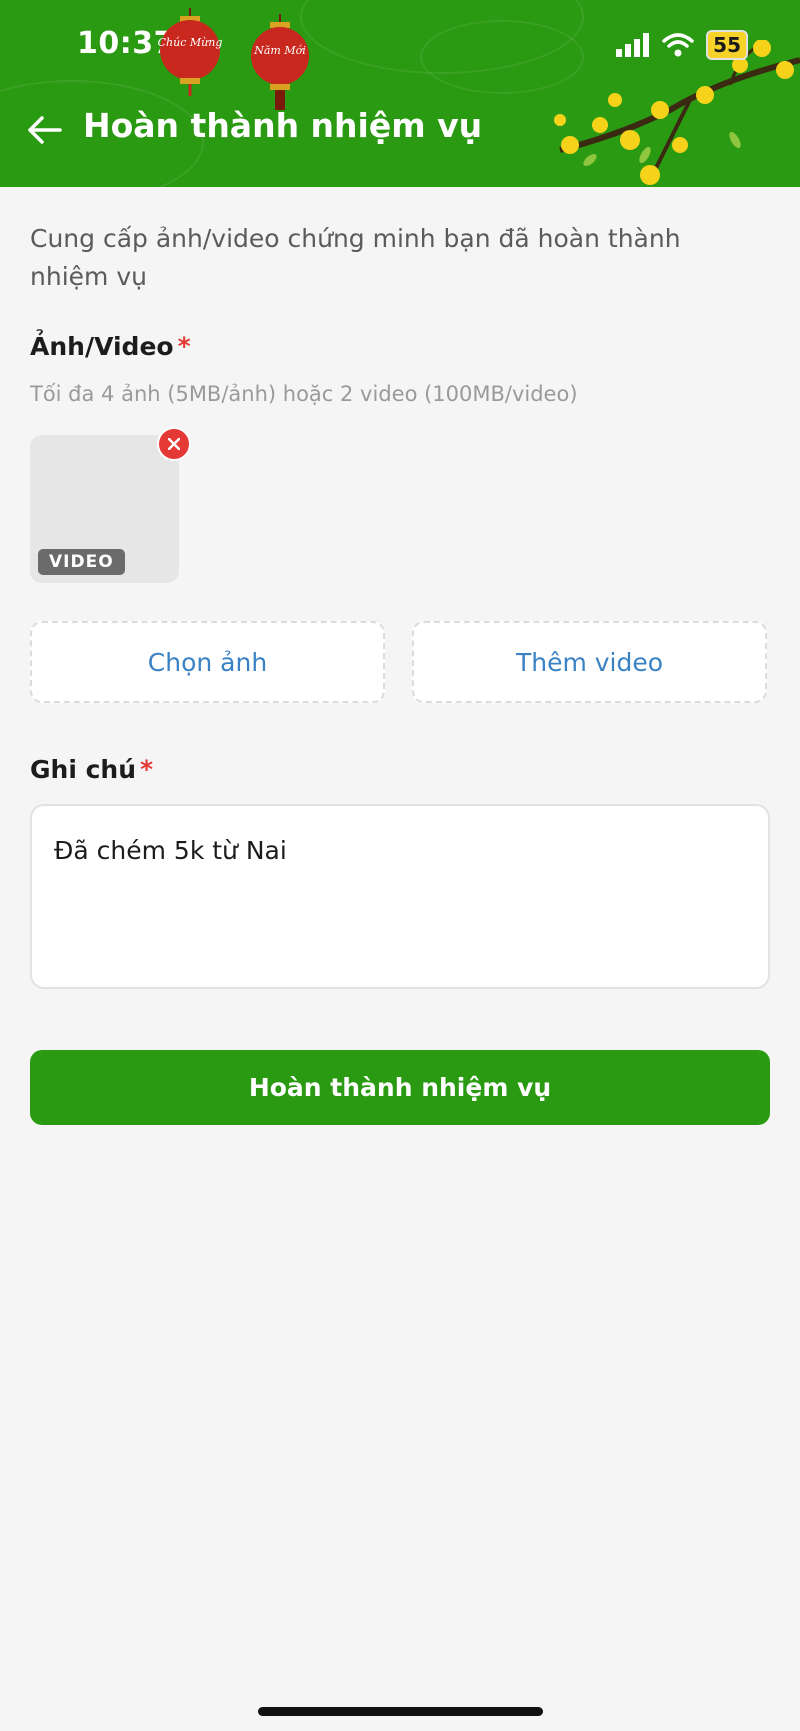  I want to click on lantern-icon: Năm Mới, so click(280, 62).